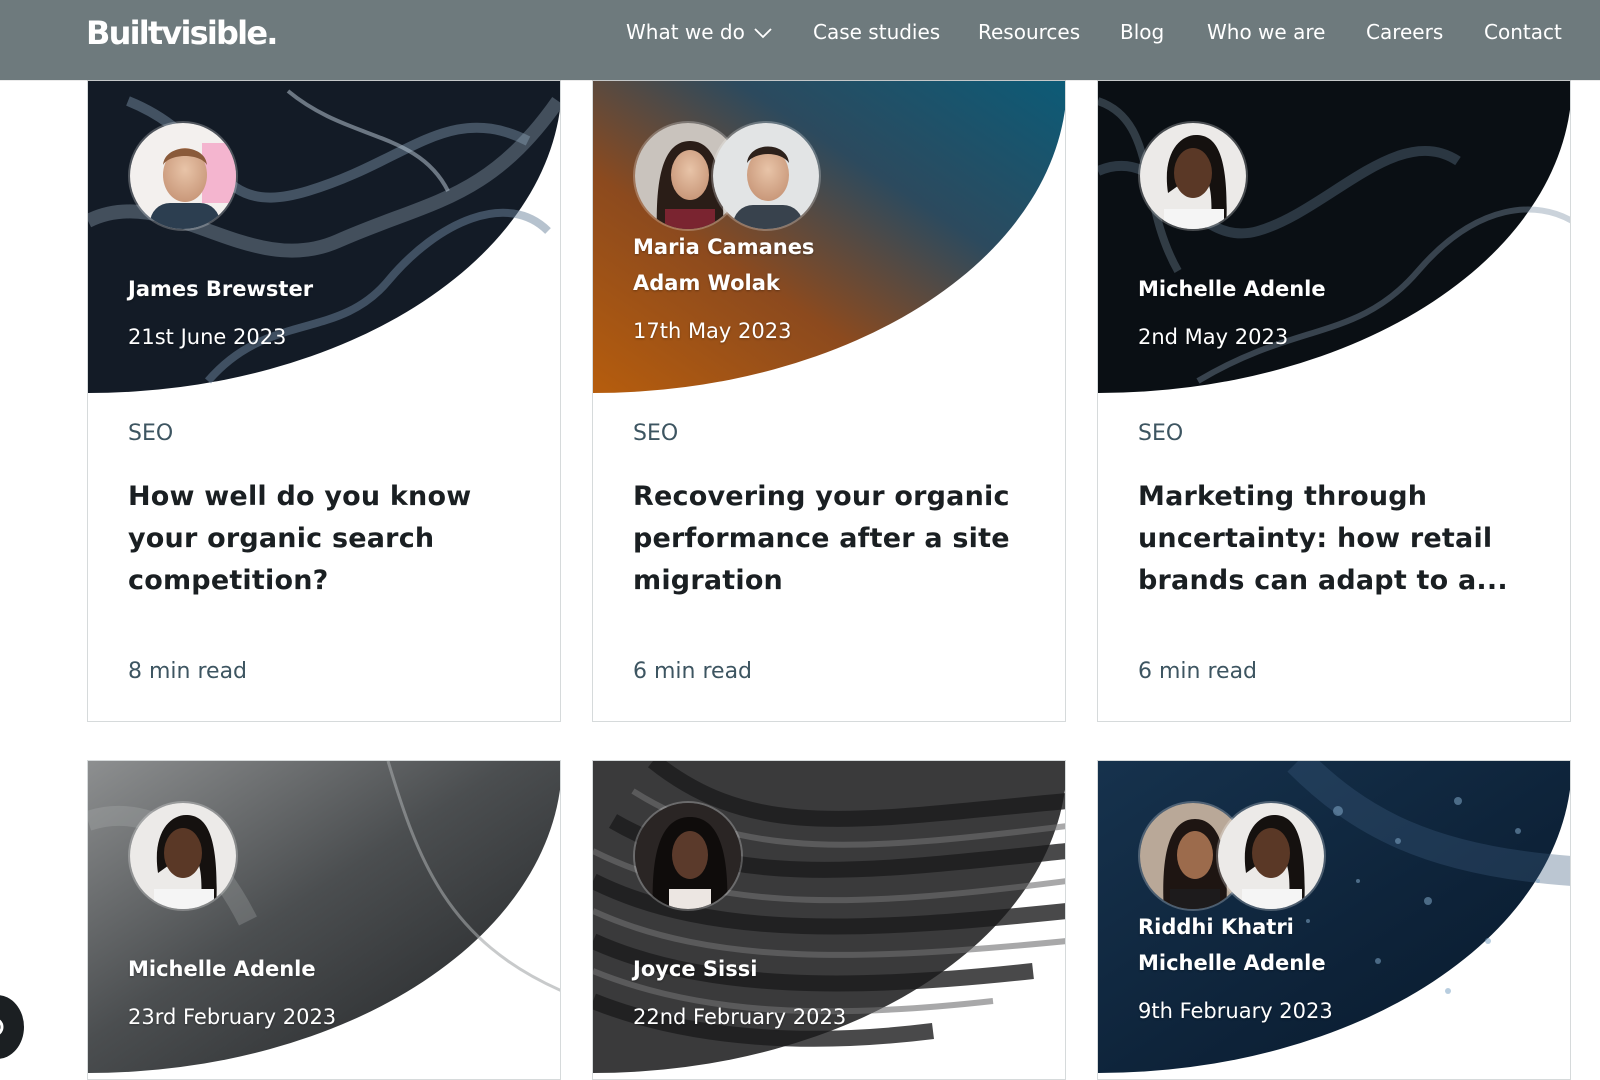  Describe the element at coordinates (12, 1027) in the screenshot. I see `chat-button` at that location.